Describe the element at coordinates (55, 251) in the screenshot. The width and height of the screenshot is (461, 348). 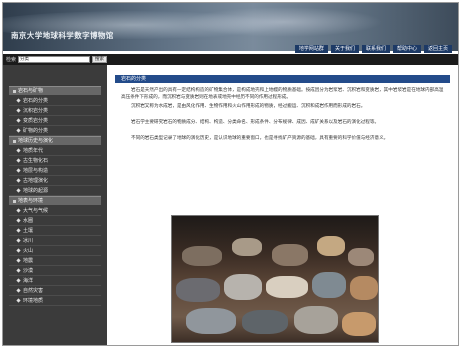
I see `sidebar-item: 火山` at that location.